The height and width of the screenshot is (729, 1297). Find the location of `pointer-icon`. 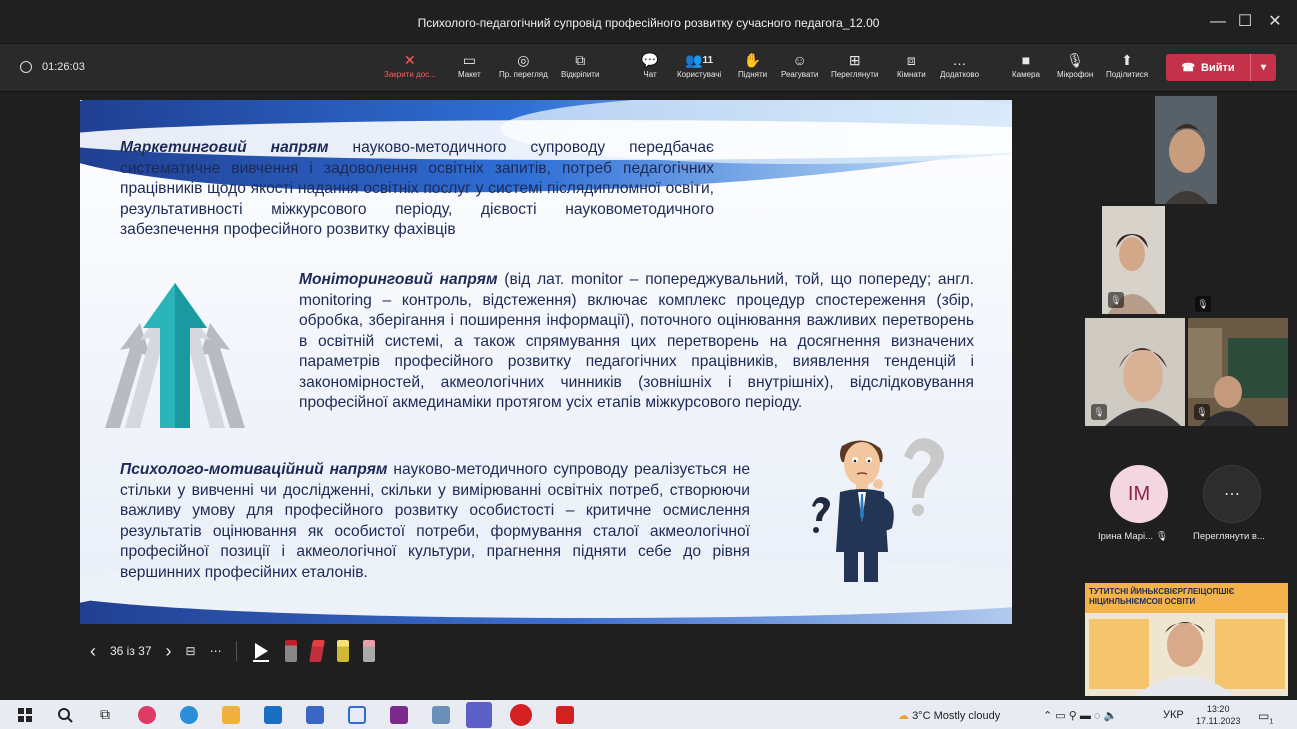

pointer-icon is located at coordinates (261, 651).